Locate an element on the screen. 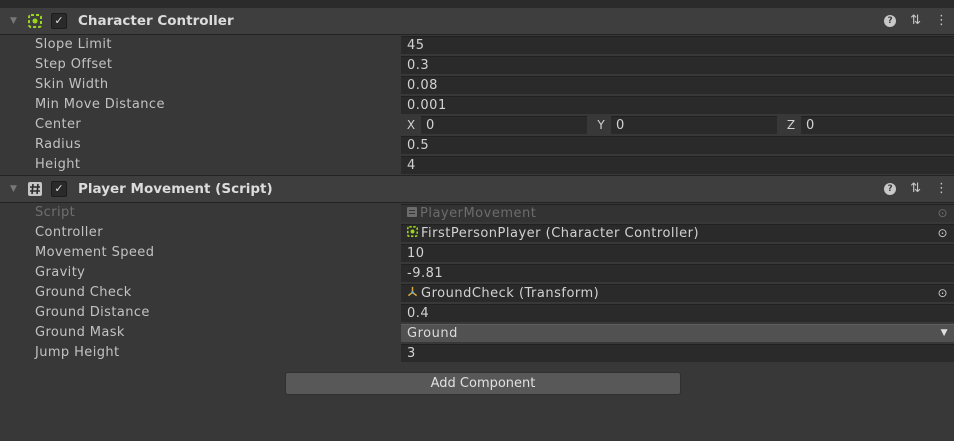  component-title: Character Controller is located at coordinates (156, 21).